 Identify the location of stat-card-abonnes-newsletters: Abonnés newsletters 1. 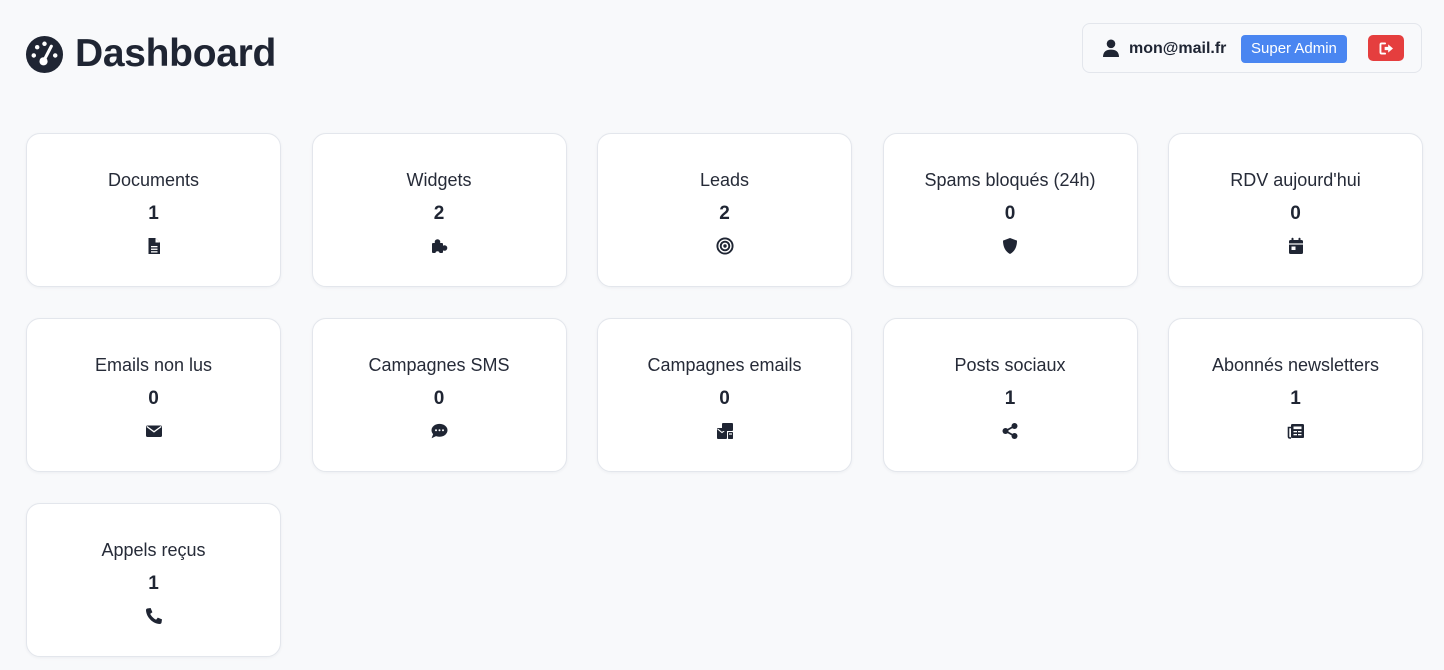
(1295, 395).